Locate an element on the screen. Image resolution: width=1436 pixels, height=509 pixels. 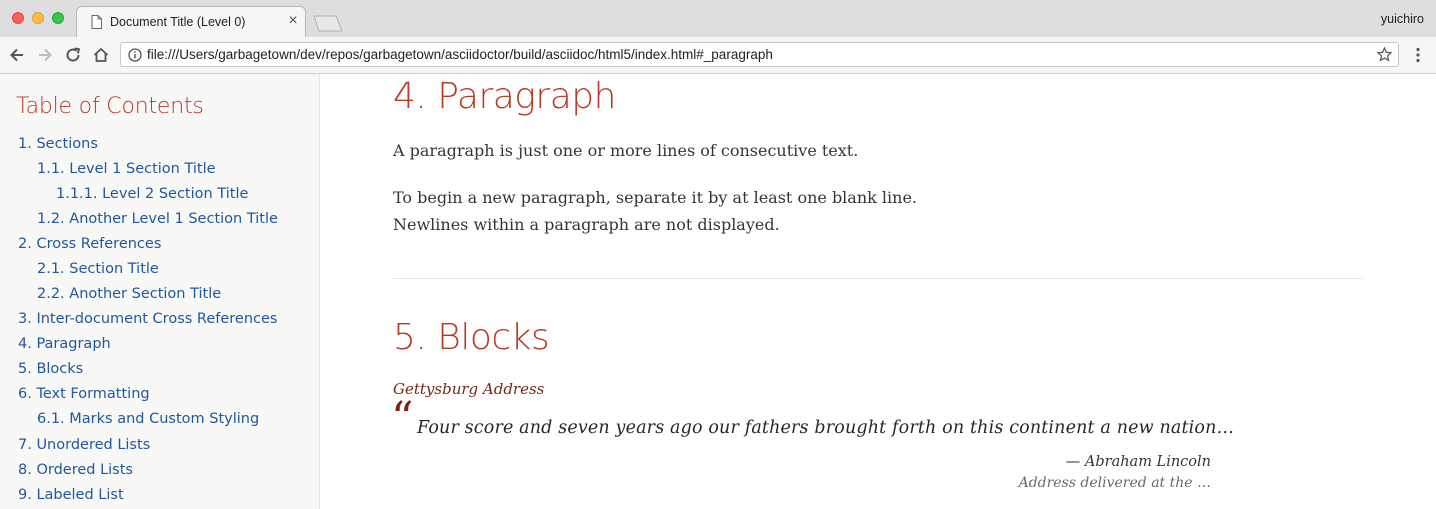
toc-item-blocks: 5. Blocks is located at coordinates (160, 369).